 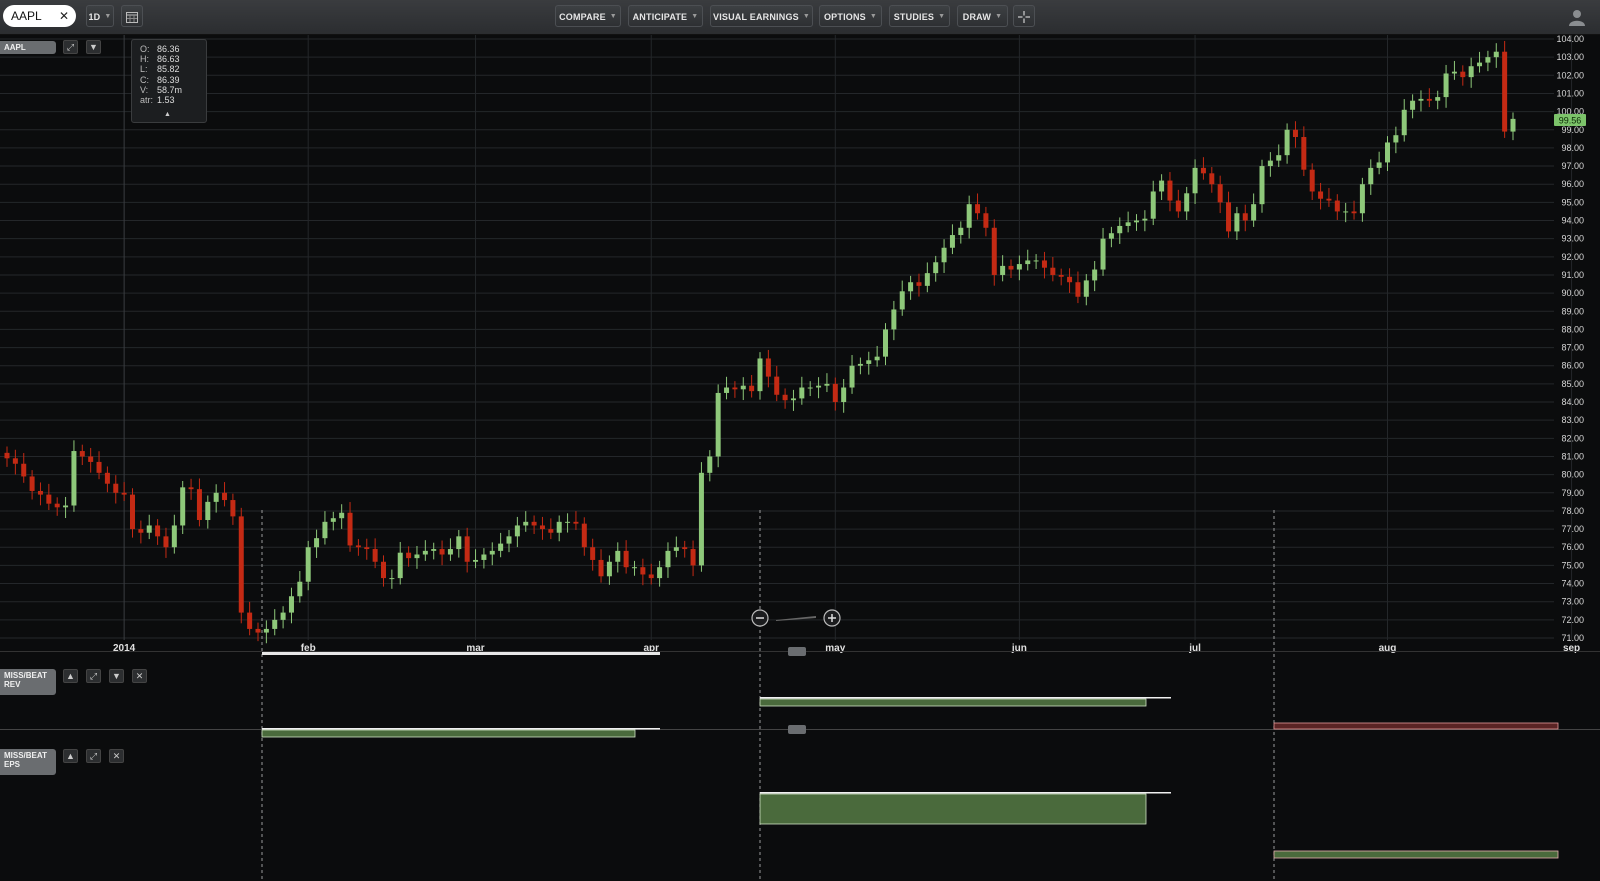 What do you see at coordinates (167, 115) in the screenshot?
I see `collapse-up-icon: ▲` at bounding box center [167, 115].